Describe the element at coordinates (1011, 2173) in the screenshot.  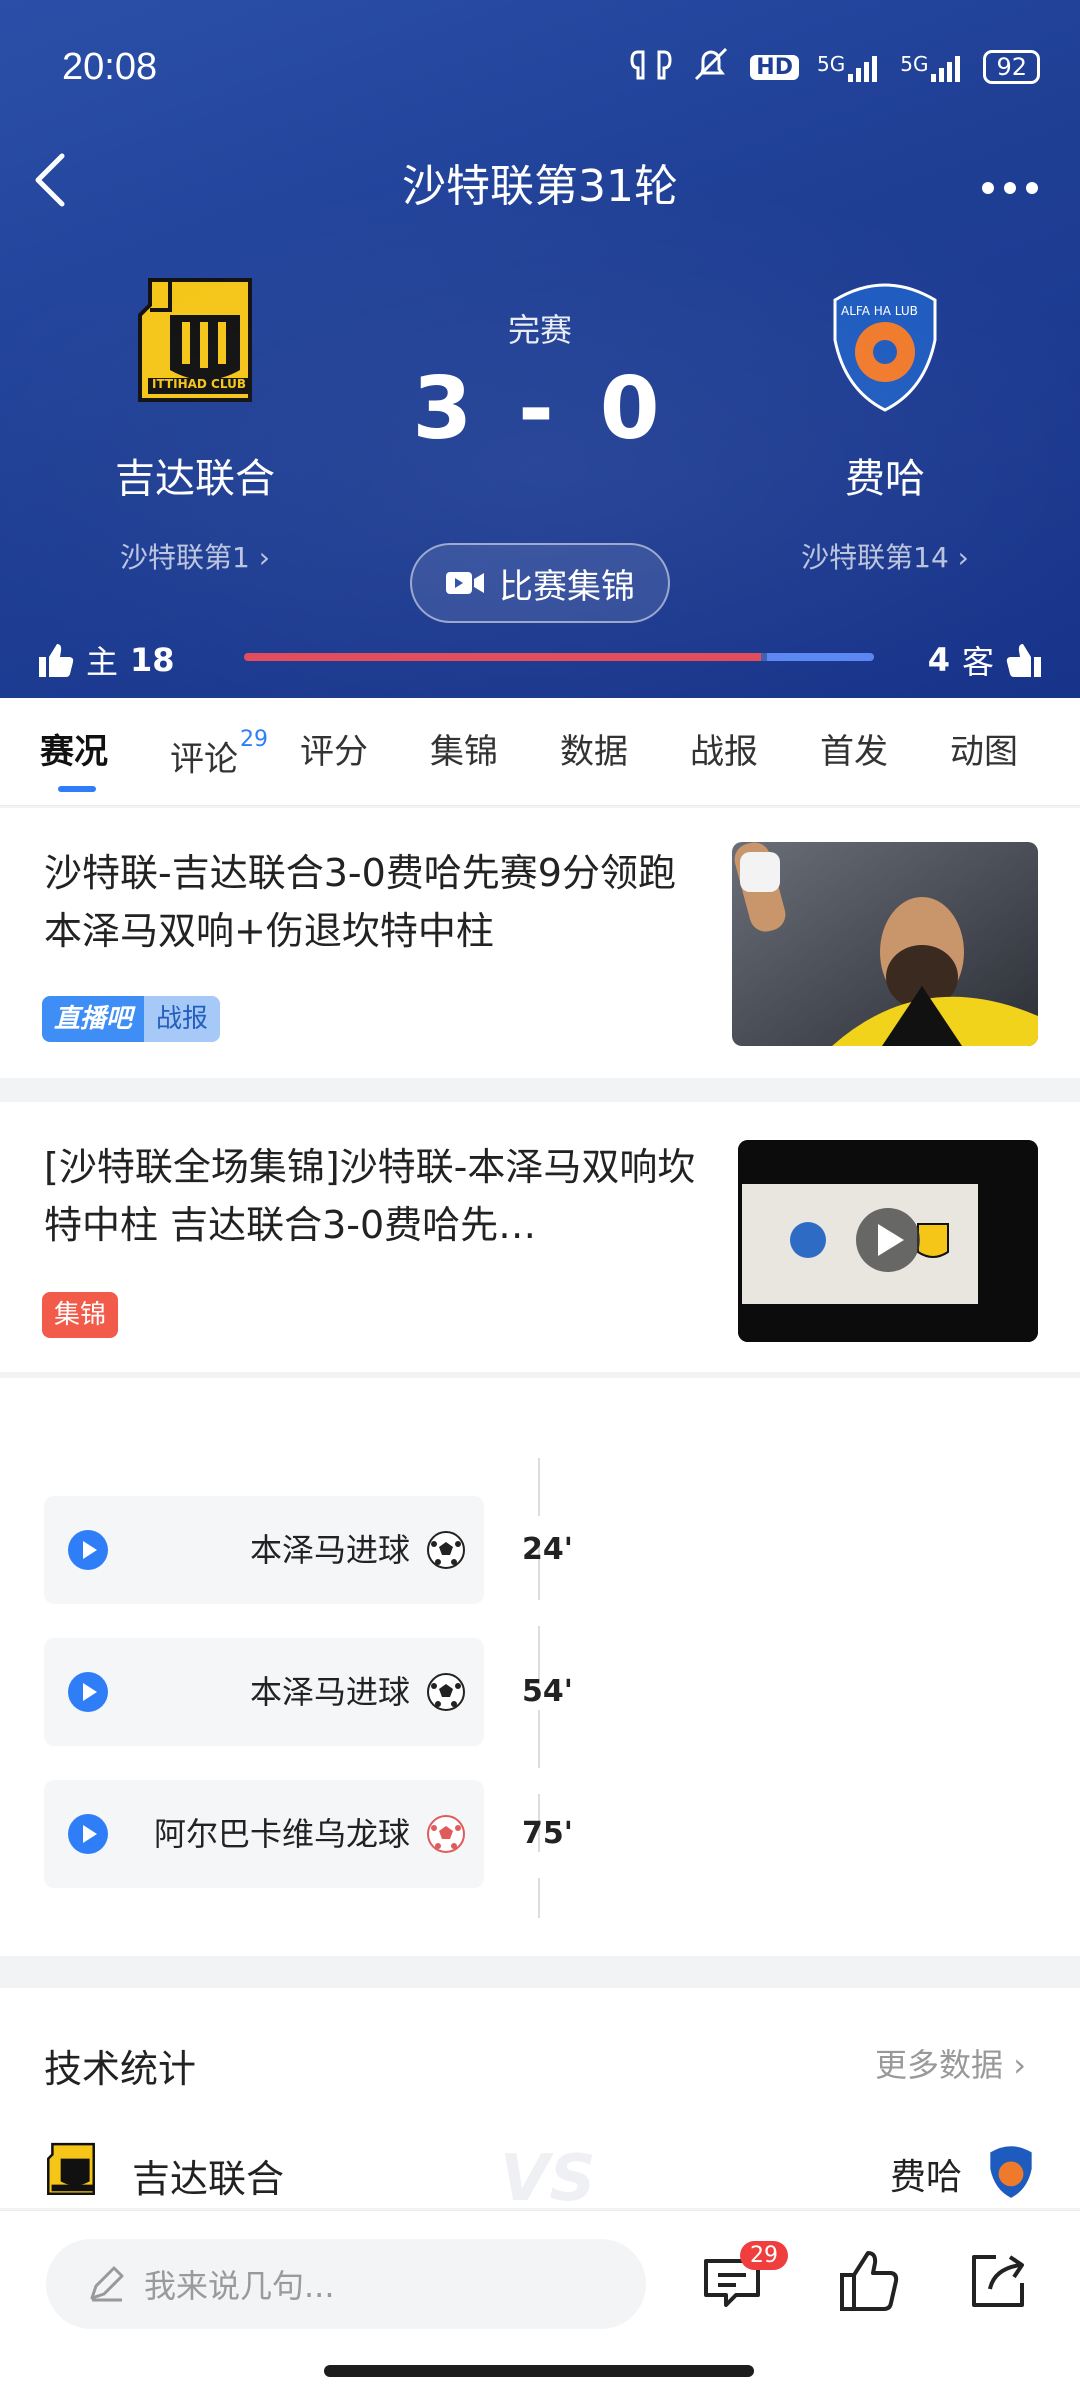
I see `away-team-logo-small` at that location.